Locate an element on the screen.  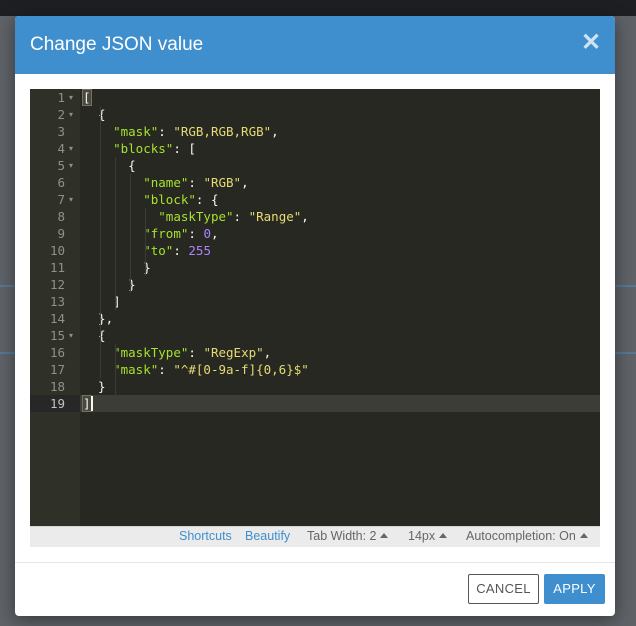
code-token: [ is located at coordinates (87, 97).